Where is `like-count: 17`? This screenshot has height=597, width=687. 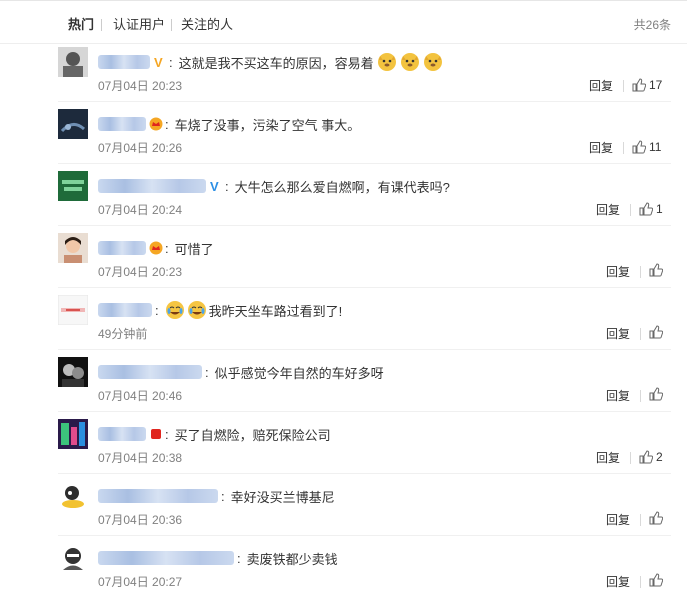 like-count: 17 is located at coordinates (656, 85).